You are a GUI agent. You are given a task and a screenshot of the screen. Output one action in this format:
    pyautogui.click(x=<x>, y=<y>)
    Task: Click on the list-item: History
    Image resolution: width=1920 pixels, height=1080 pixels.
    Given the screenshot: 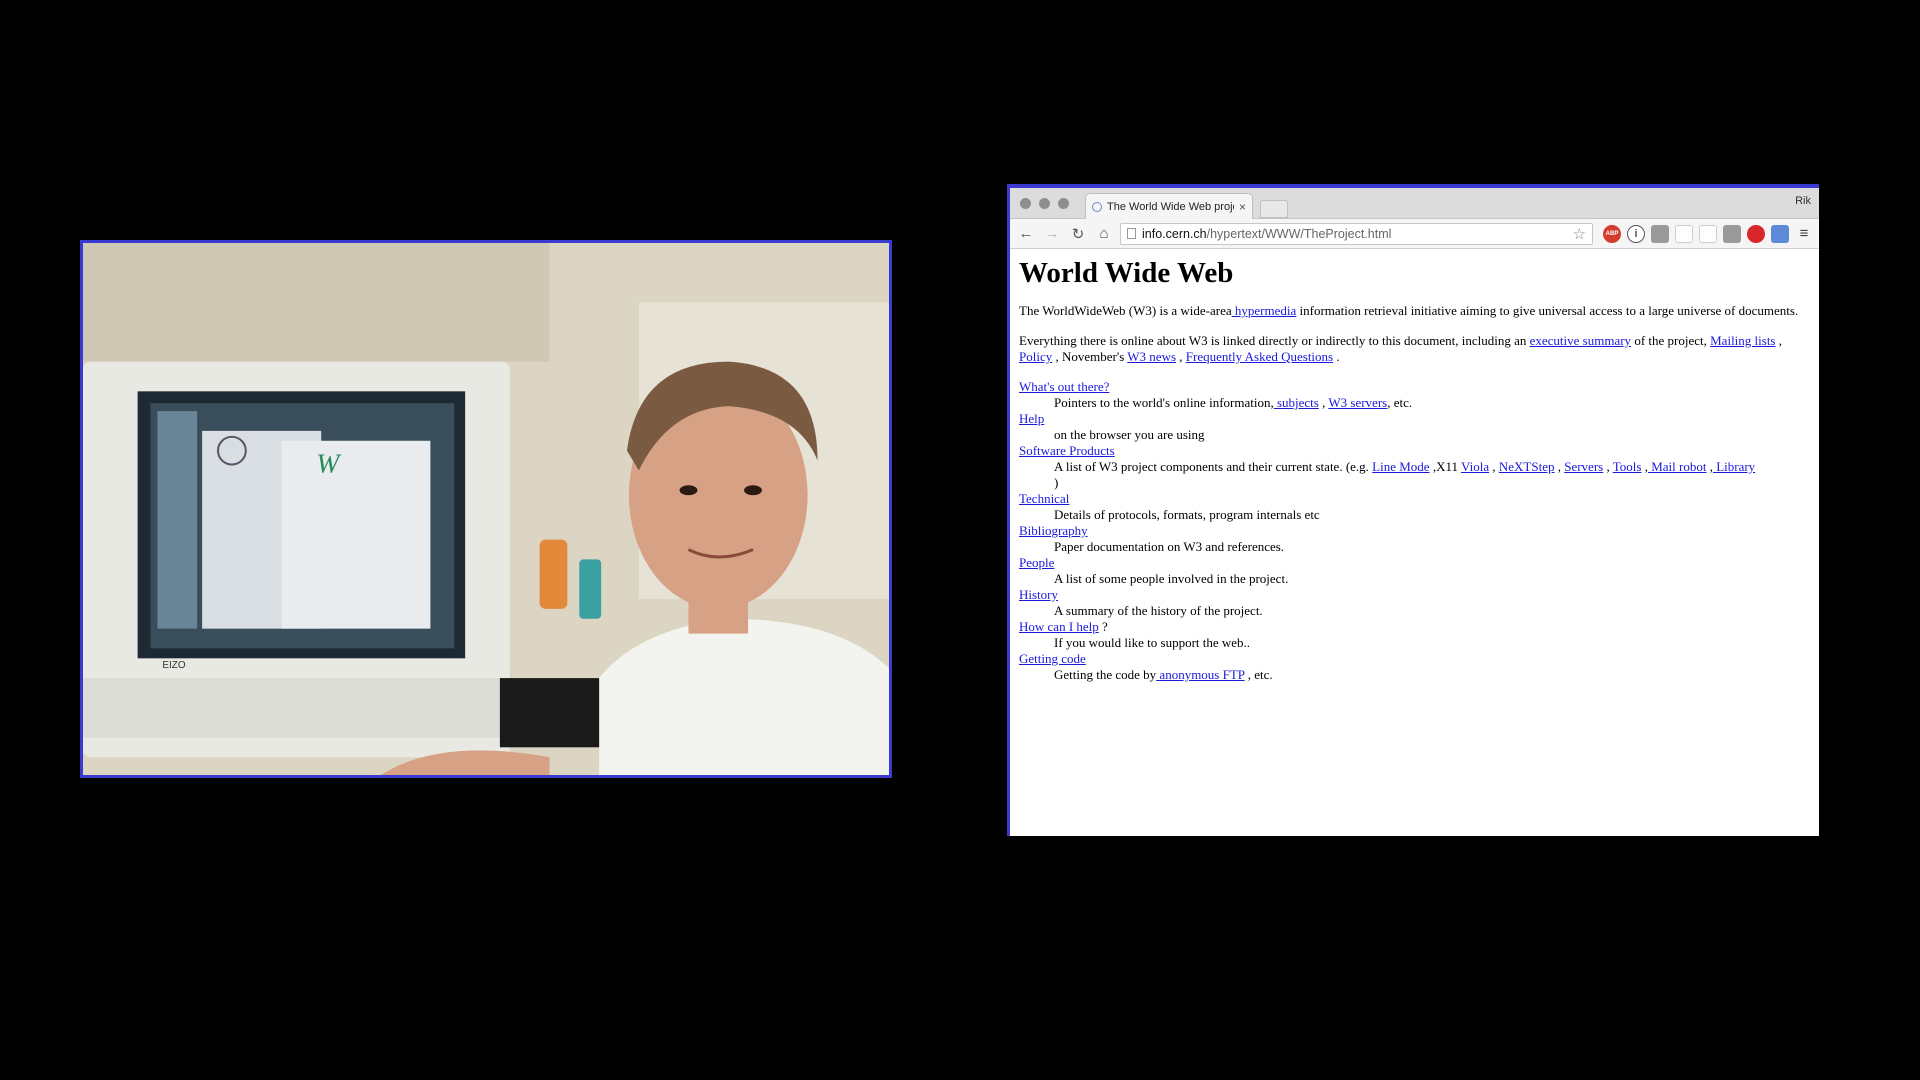 What is the action you would take?
    pyautogui.click(x=1414, y=595)
    